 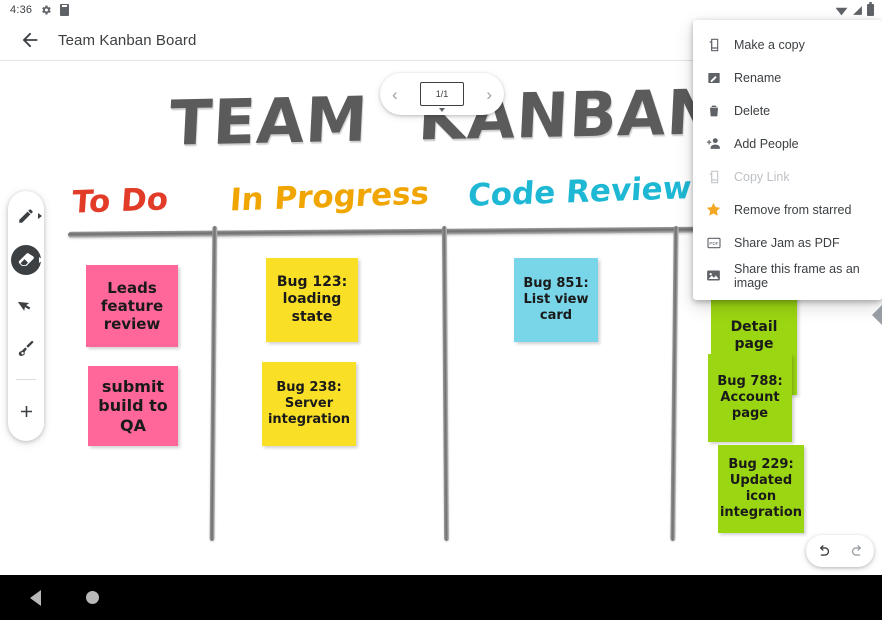 I want to click on status-bar: 4:36, so click(x=441, y=10).